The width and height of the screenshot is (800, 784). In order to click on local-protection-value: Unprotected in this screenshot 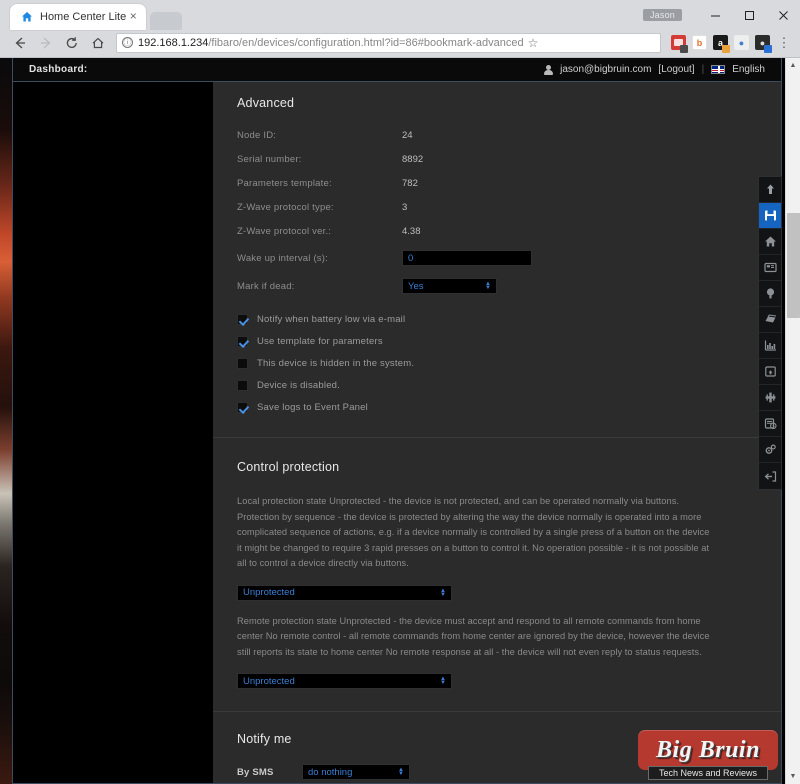, I will do `click(269, 592)`.